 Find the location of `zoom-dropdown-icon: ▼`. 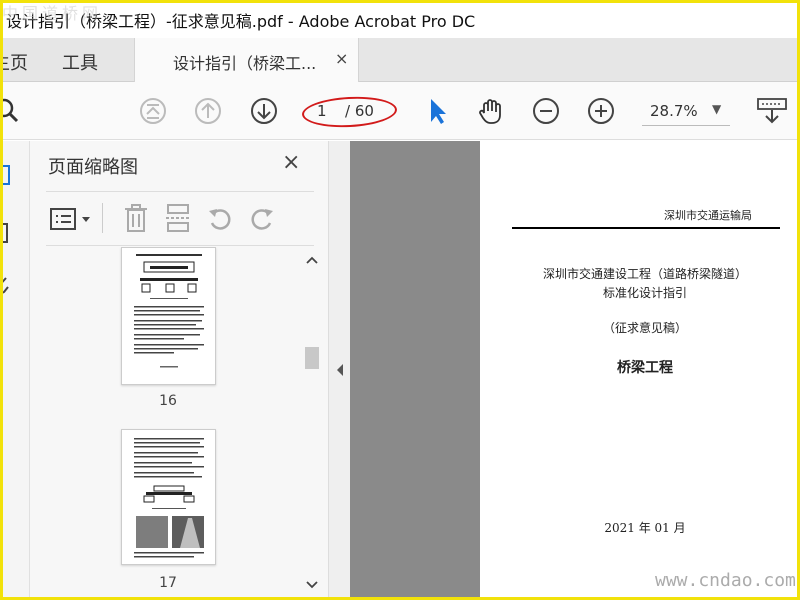

zoom-dropdown-icon: ▼ is located at coordinates (716, 109).